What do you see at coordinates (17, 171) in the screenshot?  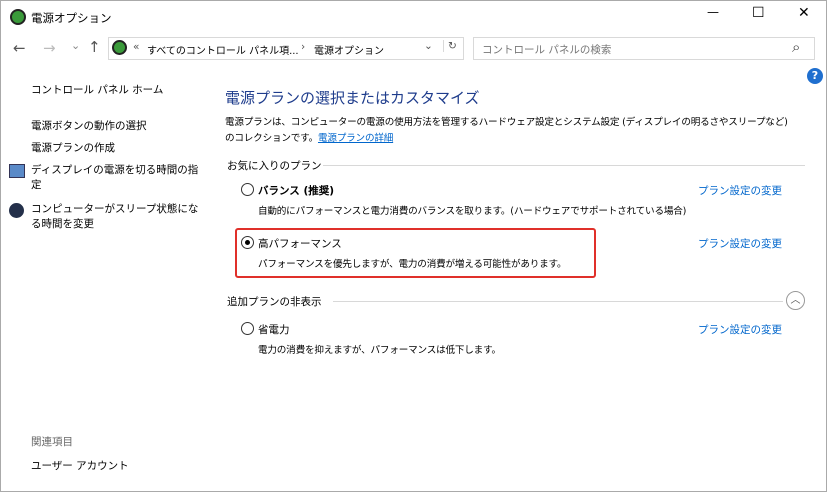 I see `display-clock-icon` at bounding box center [17, 171].